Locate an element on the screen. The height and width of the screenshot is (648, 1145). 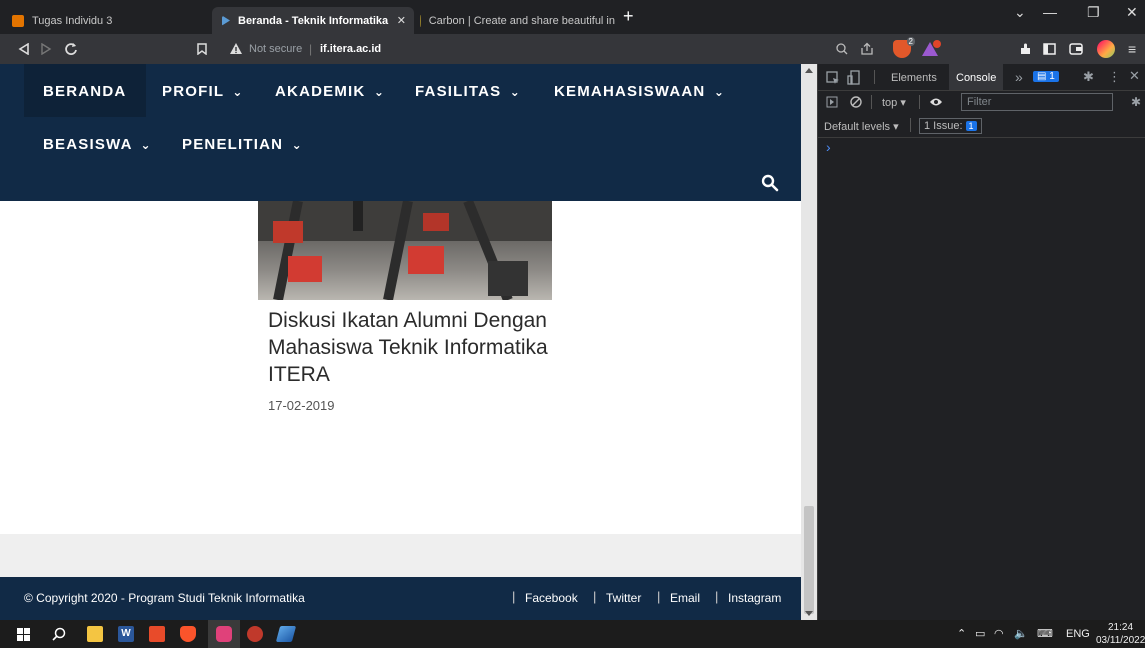
security-label: Not secure is located at coordinates (275, 49).